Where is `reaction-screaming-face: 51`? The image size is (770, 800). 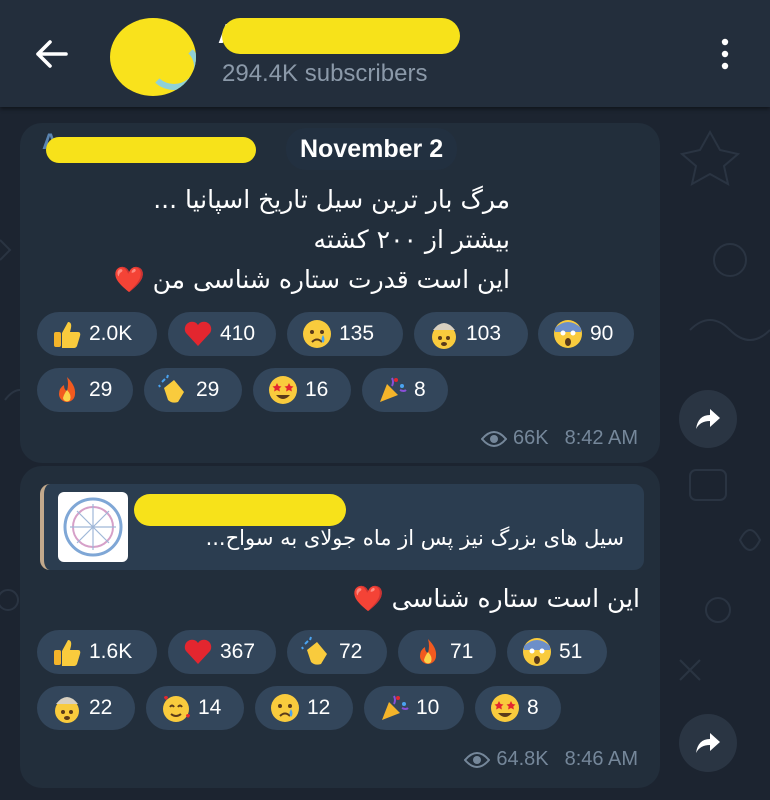
reaction-screaming-face: 51 is located at coordinates (557, 652).